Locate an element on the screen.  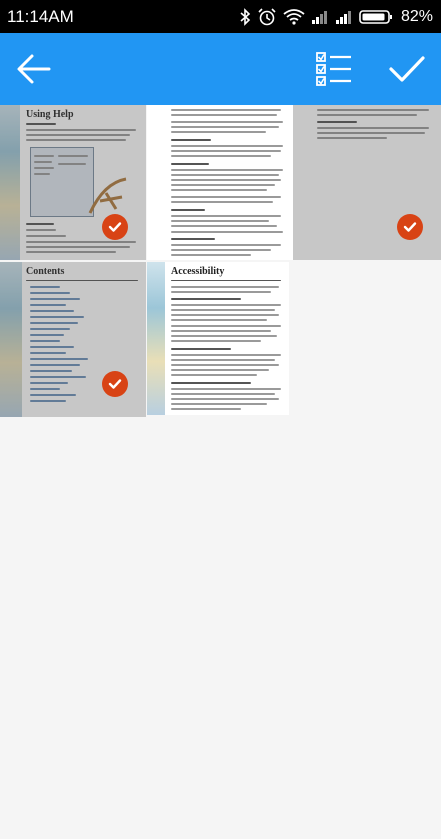
page-thumbnail: Using Help is located at coordinates (73, 182).